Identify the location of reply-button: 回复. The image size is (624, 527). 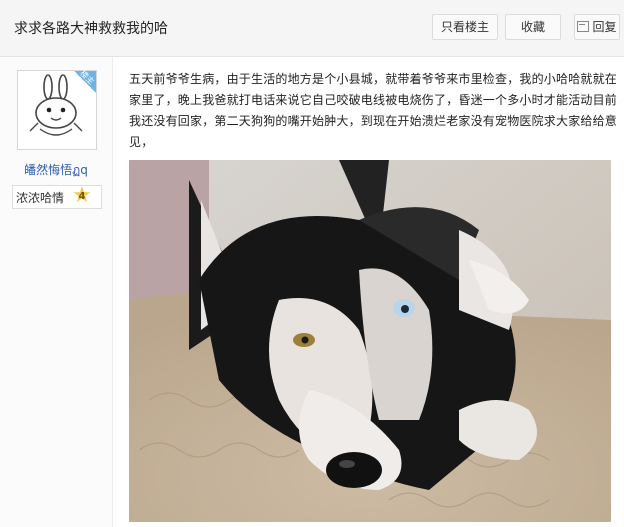
(597, 27).